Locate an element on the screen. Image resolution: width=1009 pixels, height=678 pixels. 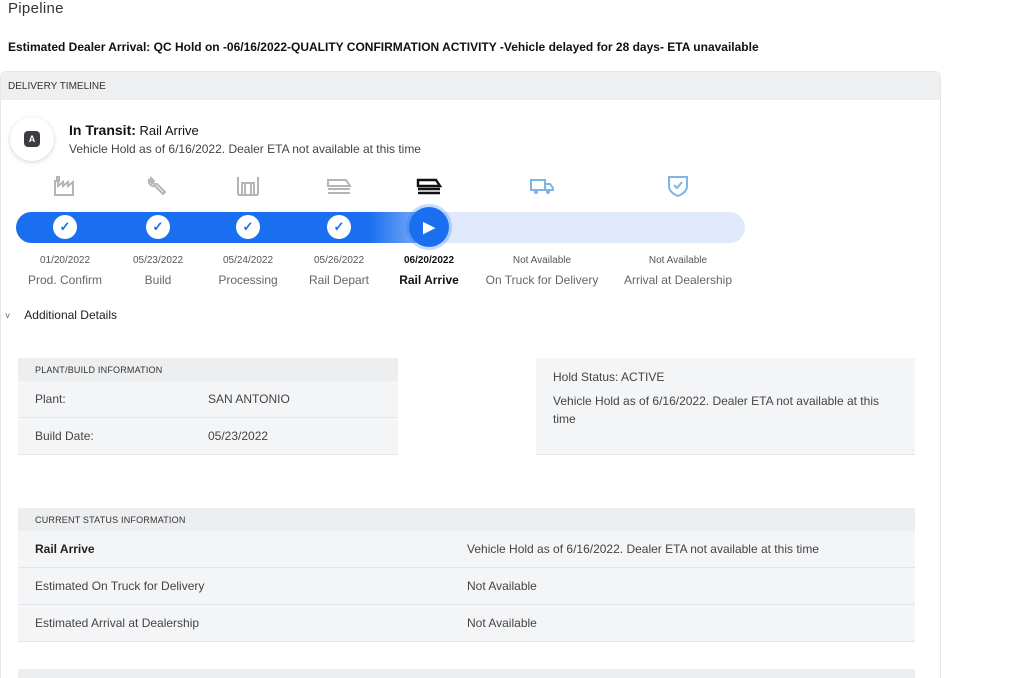
brand-logo-icon: A is located at coordinates (32, 139).